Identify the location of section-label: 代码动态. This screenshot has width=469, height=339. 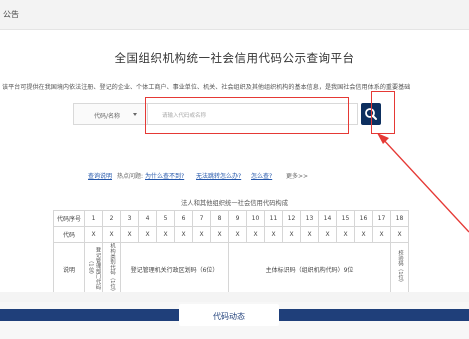
(229, 316).